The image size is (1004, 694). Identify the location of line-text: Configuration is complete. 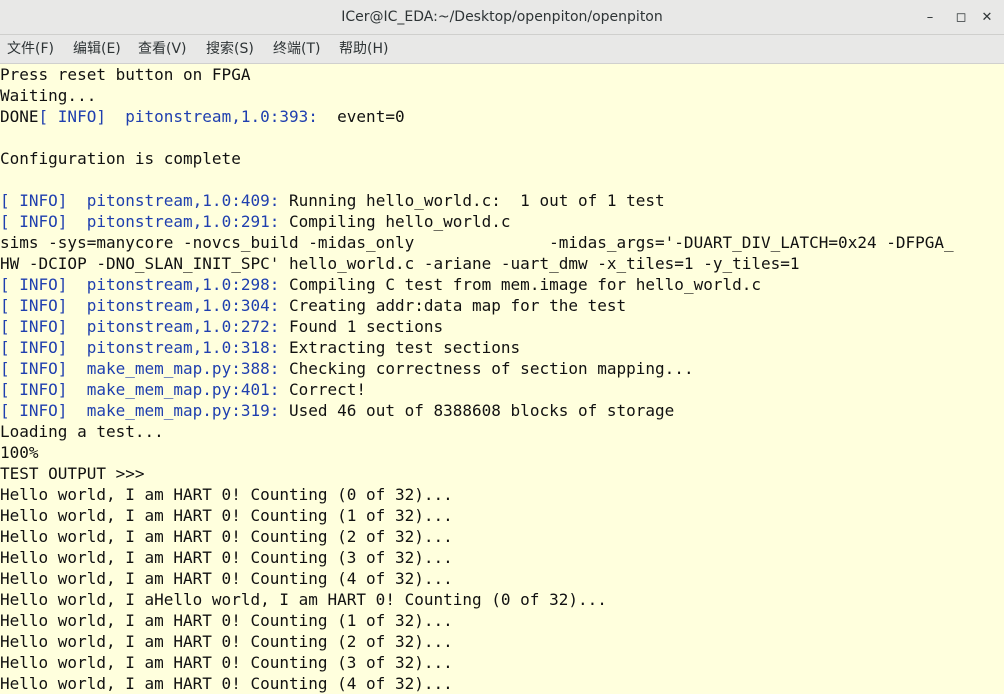
(120, 158).